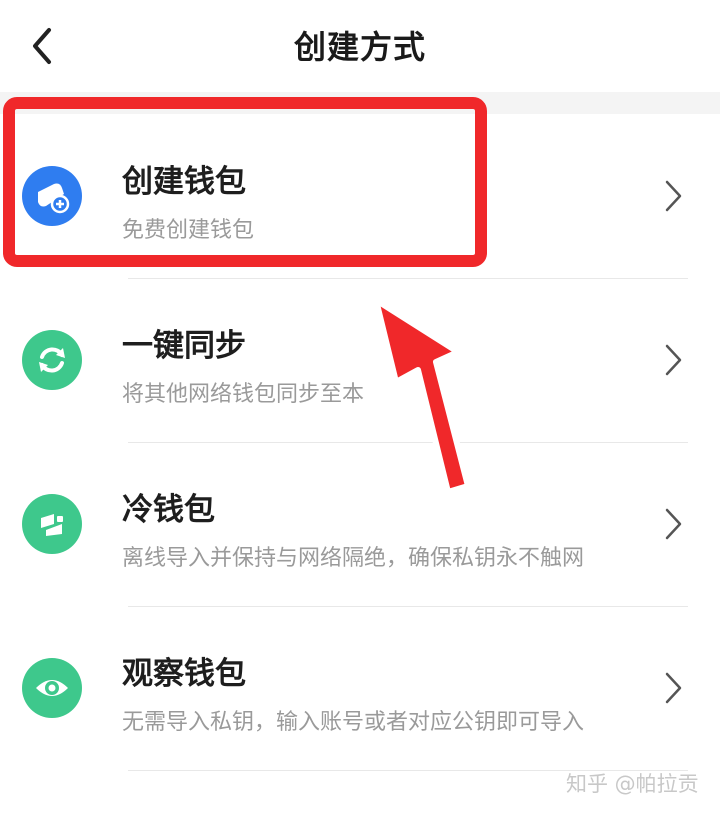  I want to click on cold-wallet-icon, so click(52, 524).